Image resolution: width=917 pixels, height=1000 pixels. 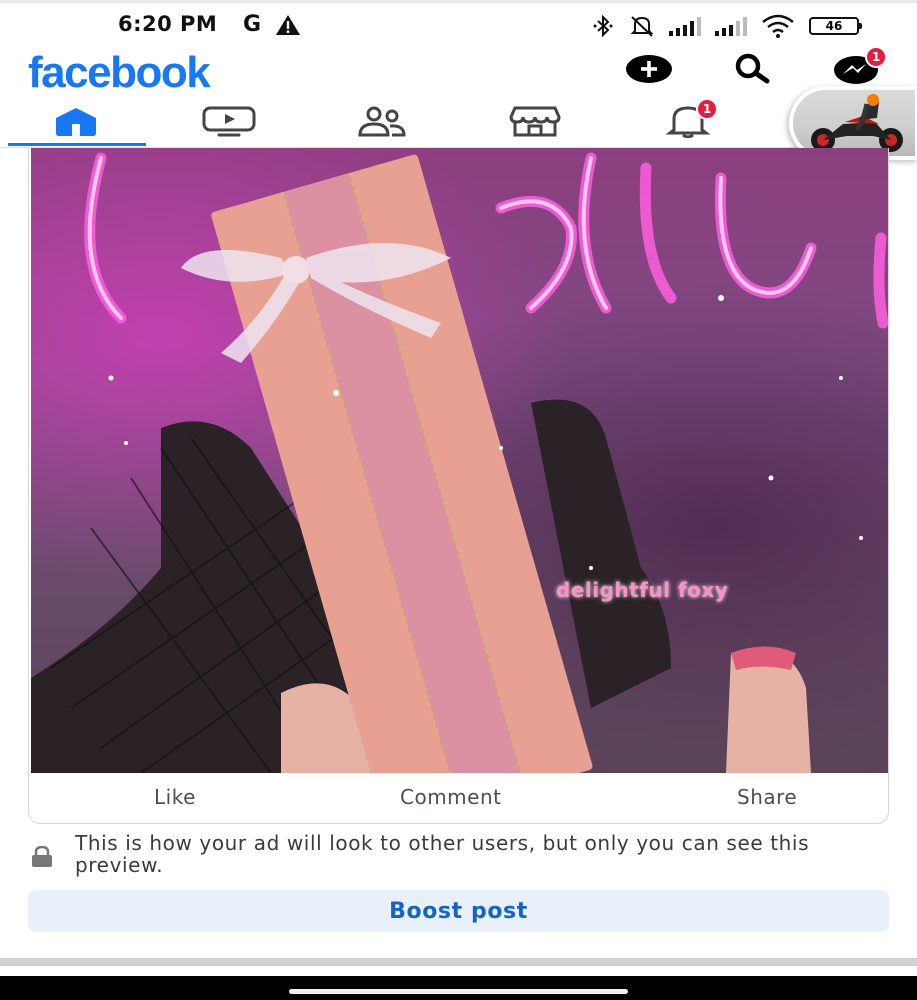 I want to click on search-button, so click(x=752, y=69).